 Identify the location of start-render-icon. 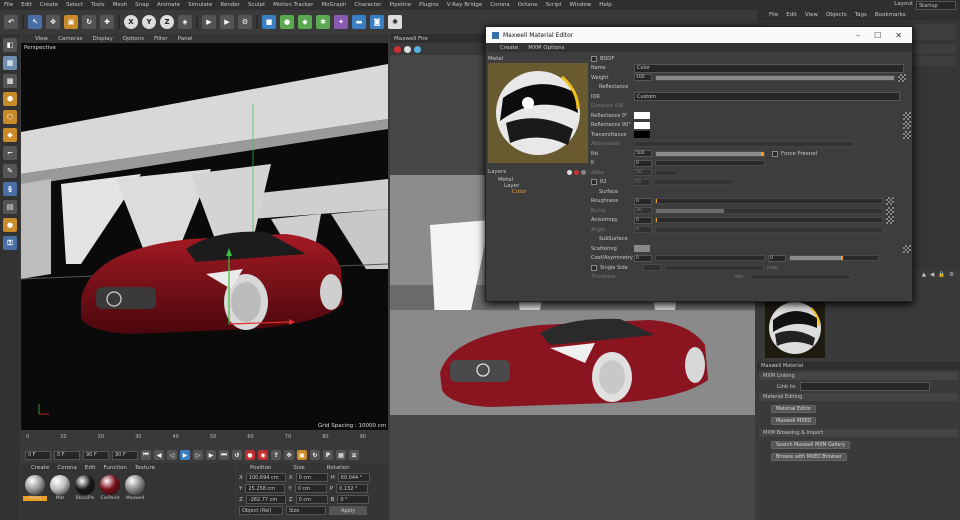
(407, 49).